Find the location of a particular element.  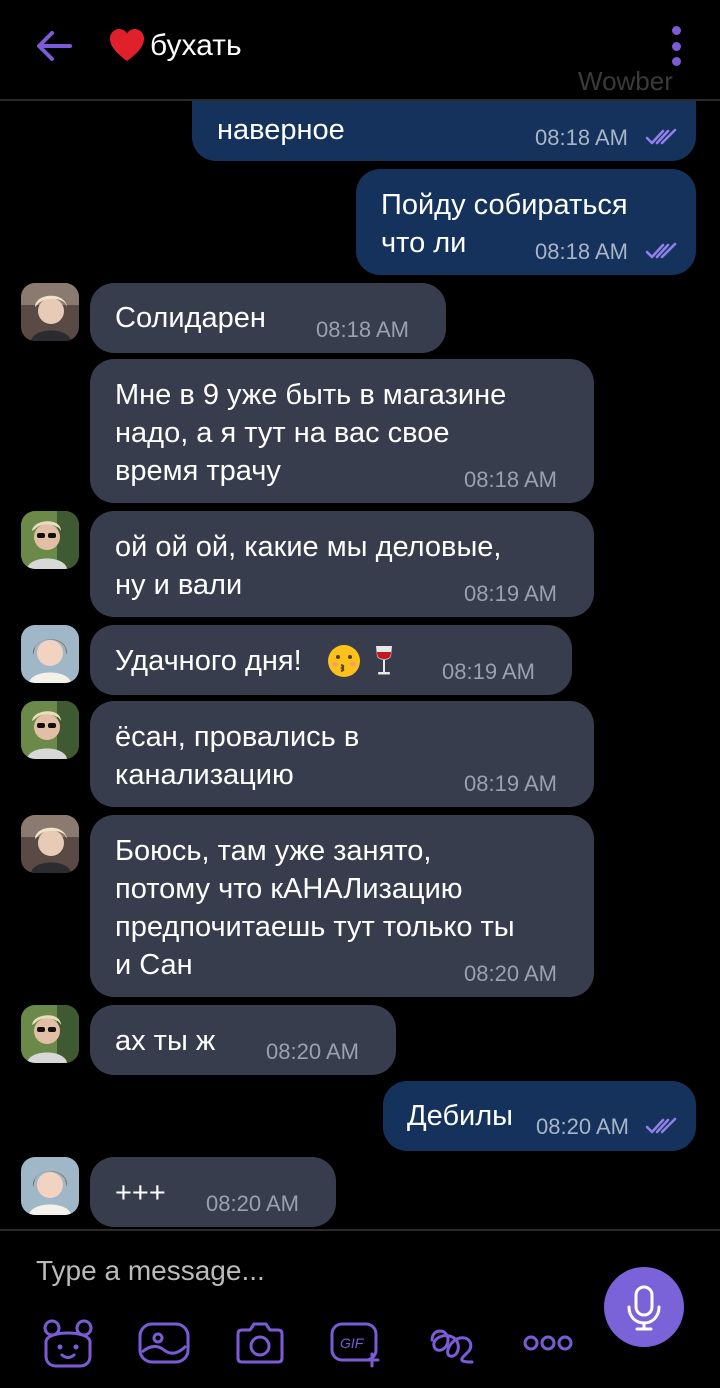

message-text: Солидарен is located at coordinates (190, 318).